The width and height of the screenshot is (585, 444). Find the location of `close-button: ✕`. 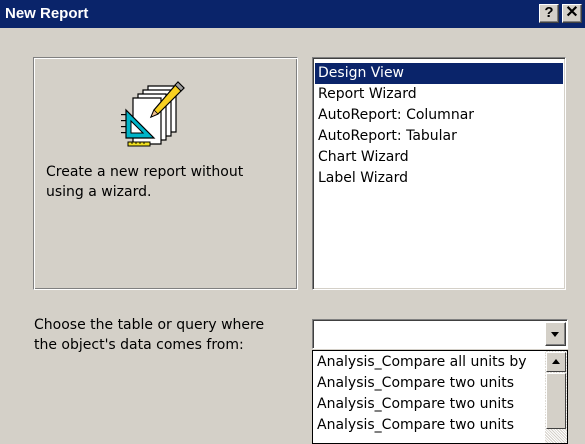

close-button: ✕ is located at coordinates (572, 13).